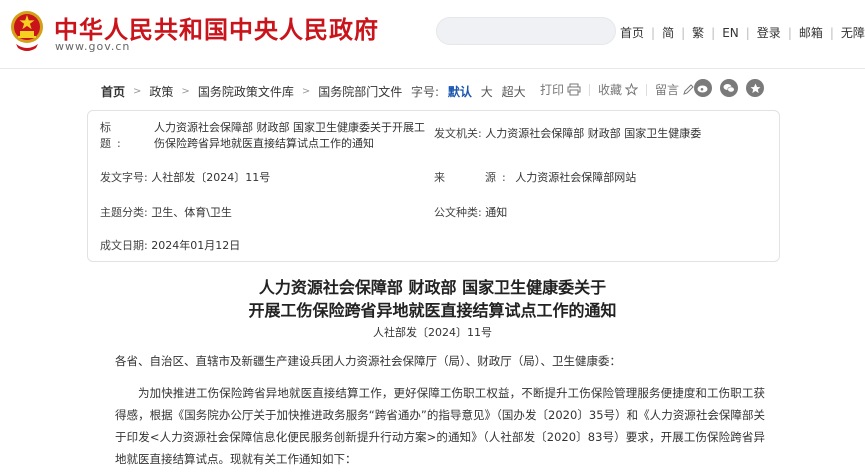 The image size is (865, 473). Describe the element at coordinates (730, 33) in the screenshot. I see `top-link-english: EN` at that location.